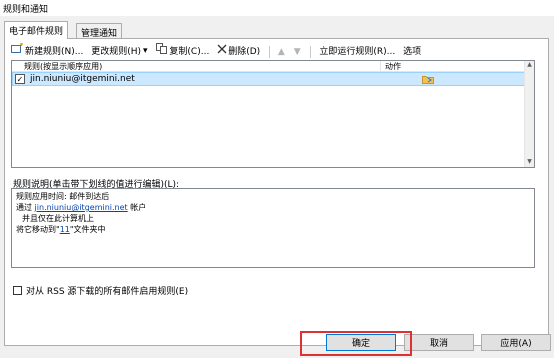 The width and height of the screenshot is (554, 358). I want to click on options-button: 选项, so click(412, 51).